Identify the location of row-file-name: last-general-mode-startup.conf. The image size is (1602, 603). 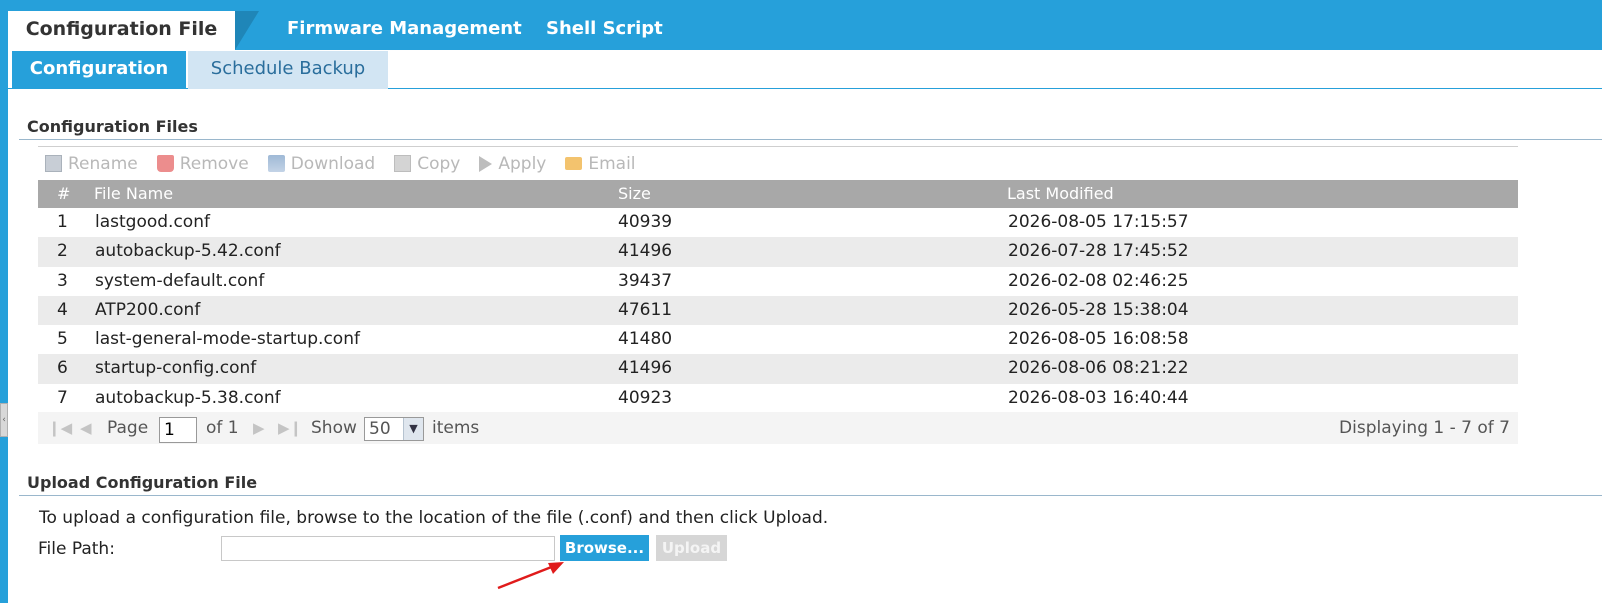
(227, 339).